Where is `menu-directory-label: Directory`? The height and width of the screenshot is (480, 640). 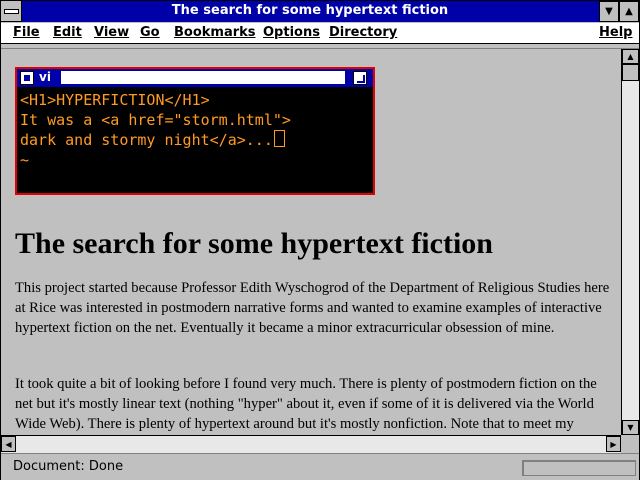
menu-directory-label: Directory is located at coordinates (363, 32).